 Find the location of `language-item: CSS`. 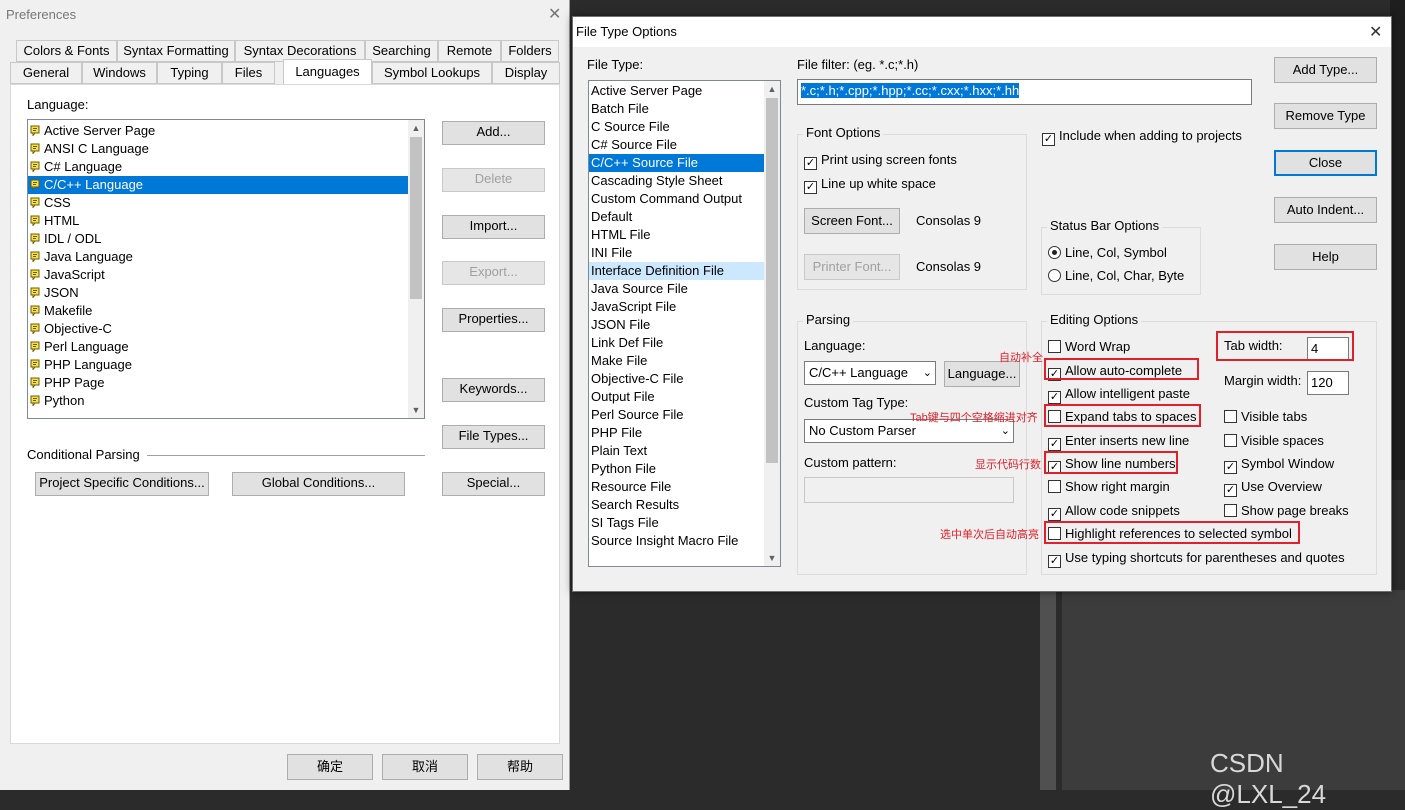

language-item: CSS is located at coordinates (218, 203).